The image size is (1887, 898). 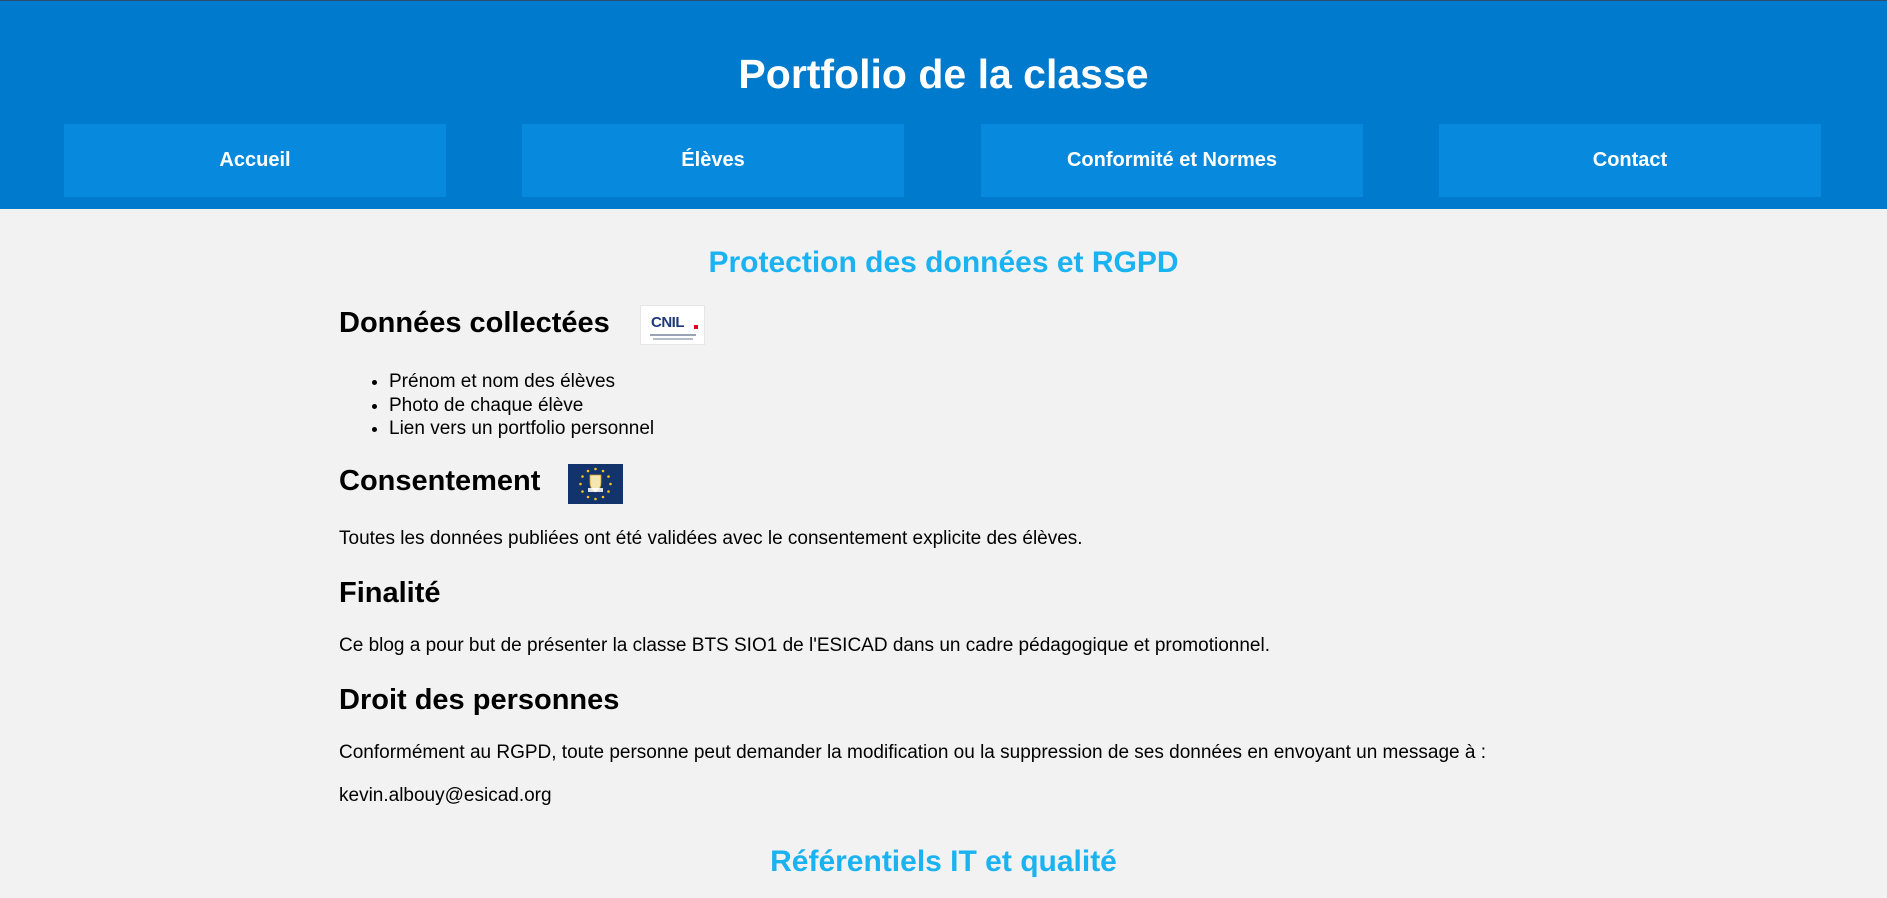 I want to click on rgpd-section-title: Protection des données et RGPD, so click(x=943, y=262).